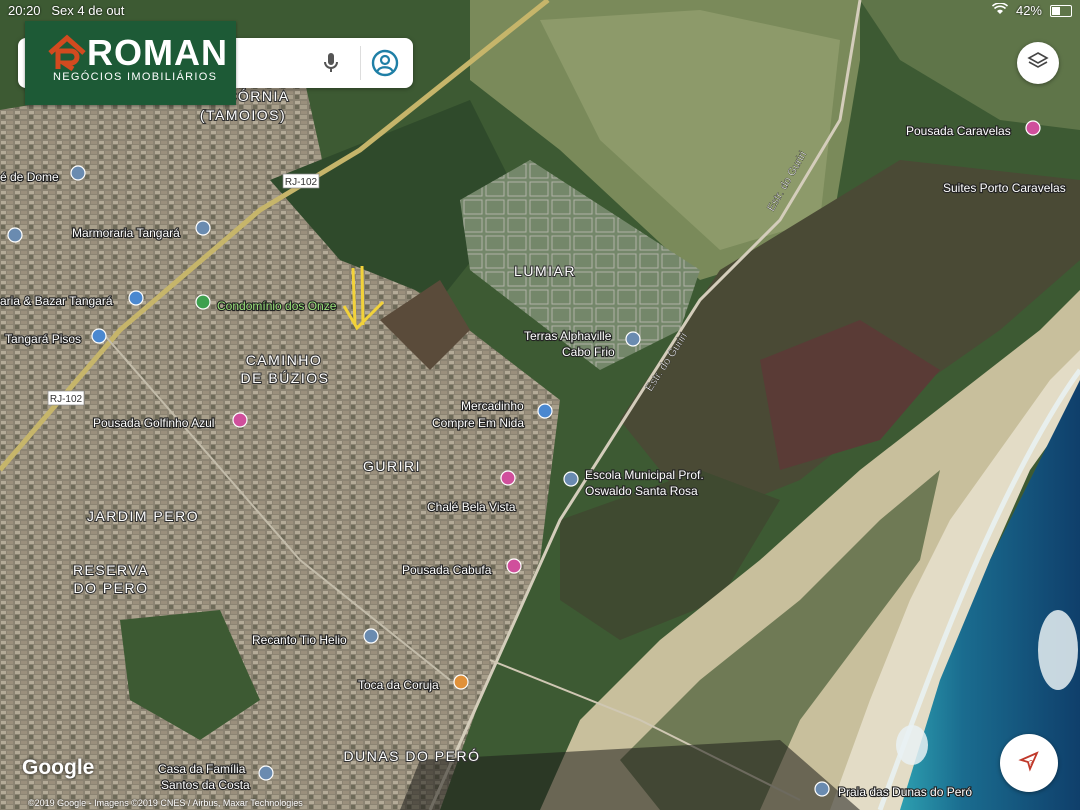 This screenshot has width=1080, height=810. I want to click on place-label-alphaville-2: Cabo Frio, so click(588, 352).